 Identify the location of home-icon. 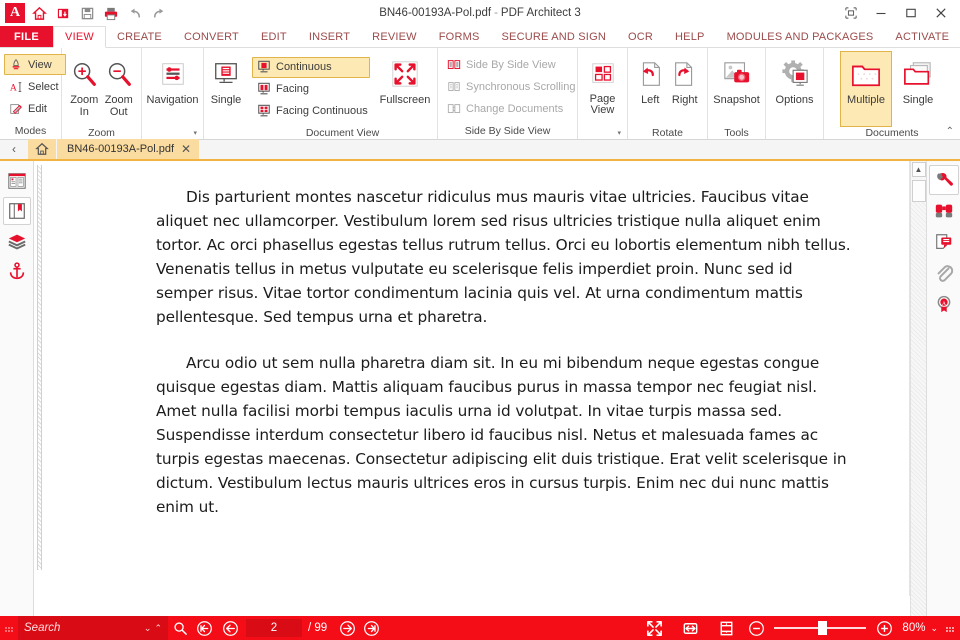
(39, 13).